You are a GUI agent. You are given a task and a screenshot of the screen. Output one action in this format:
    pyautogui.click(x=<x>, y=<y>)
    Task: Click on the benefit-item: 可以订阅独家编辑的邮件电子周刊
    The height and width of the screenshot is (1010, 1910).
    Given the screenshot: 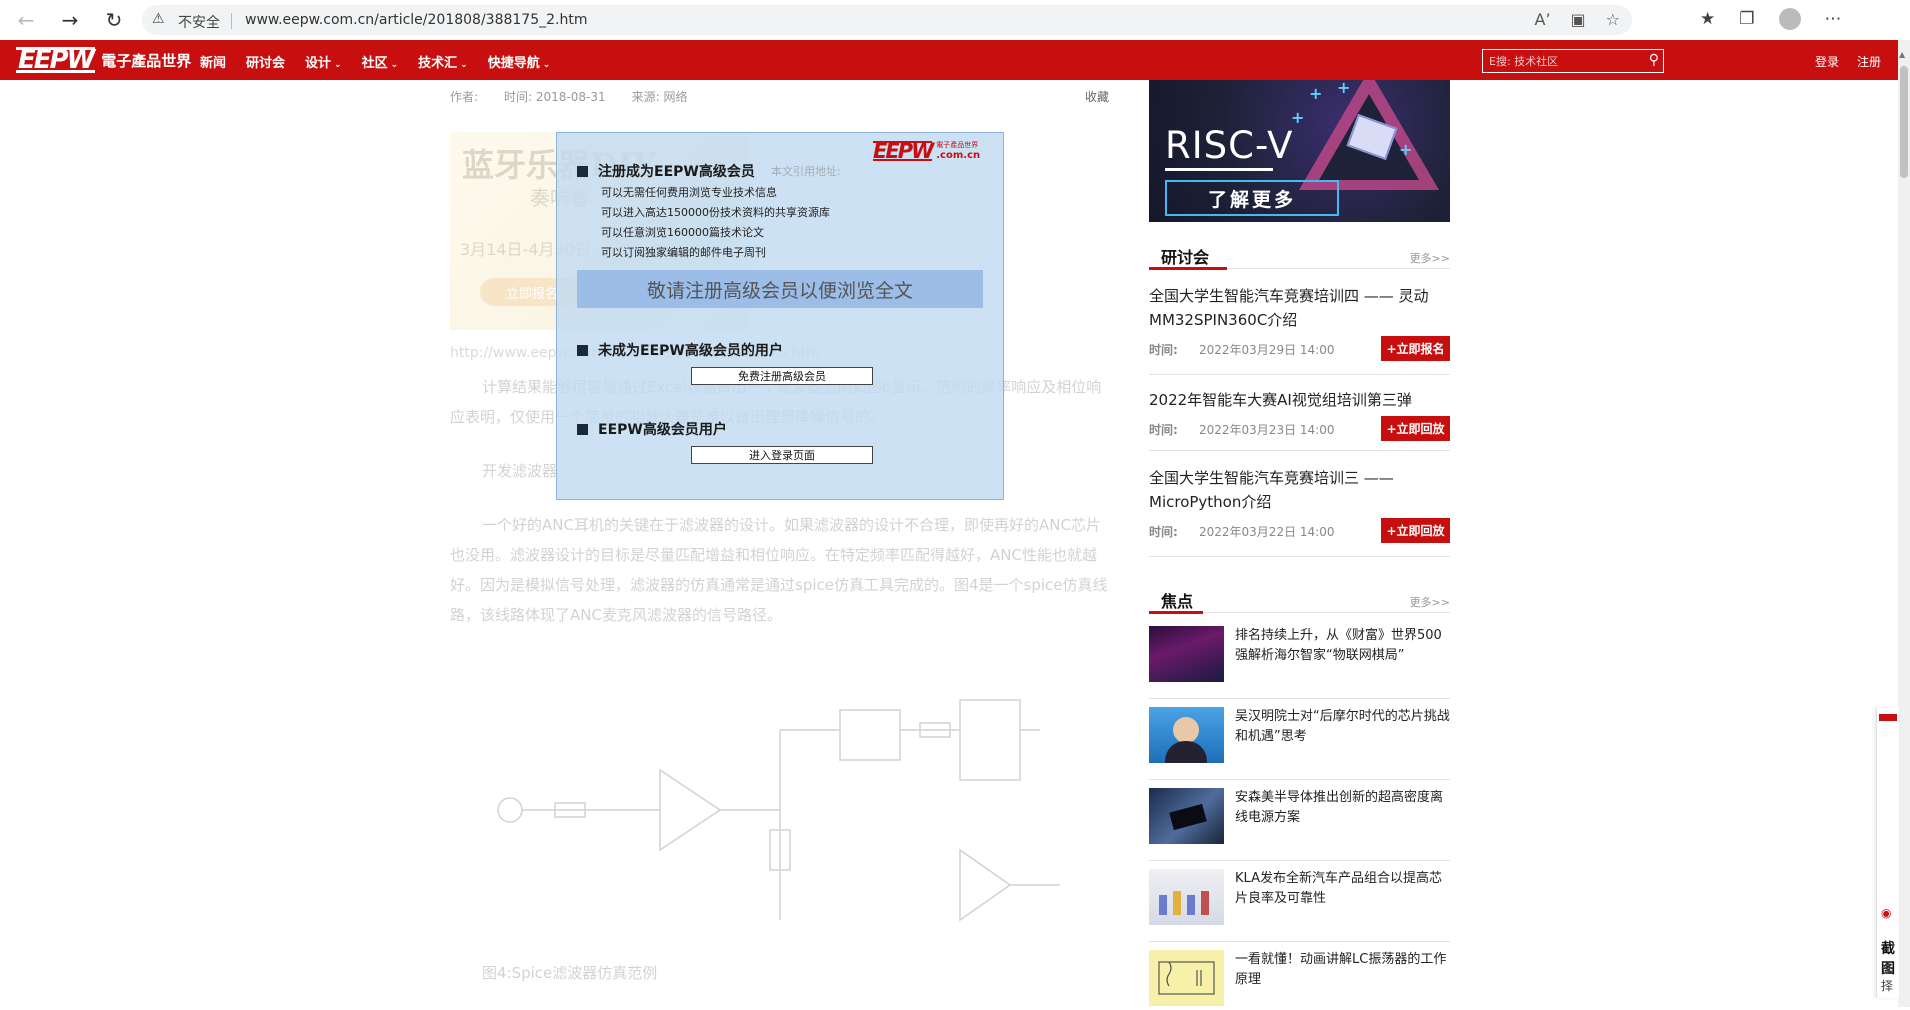 What is the action you would take?
    pyautogui.click(x=683, y=252)
    